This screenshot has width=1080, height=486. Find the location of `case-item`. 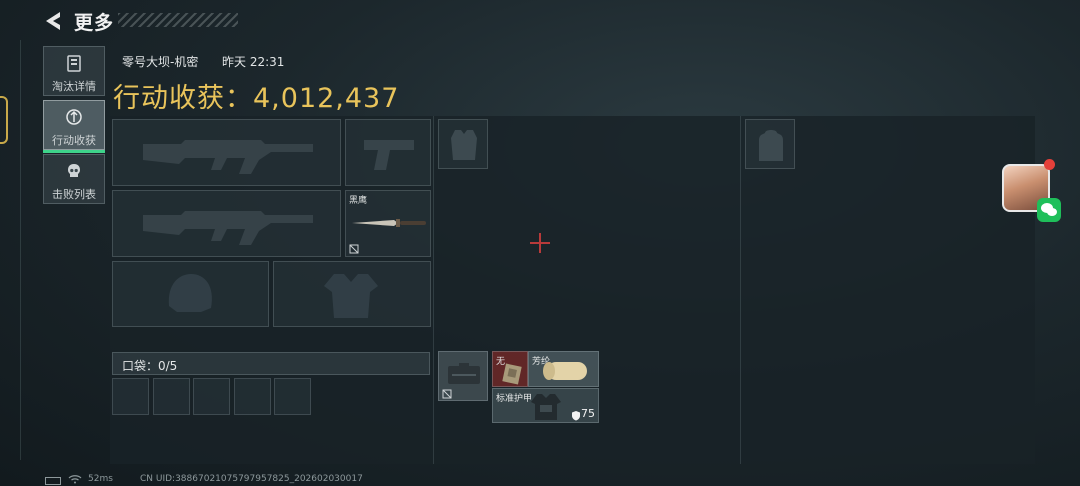

case-item is located at coordinates (463, 376).